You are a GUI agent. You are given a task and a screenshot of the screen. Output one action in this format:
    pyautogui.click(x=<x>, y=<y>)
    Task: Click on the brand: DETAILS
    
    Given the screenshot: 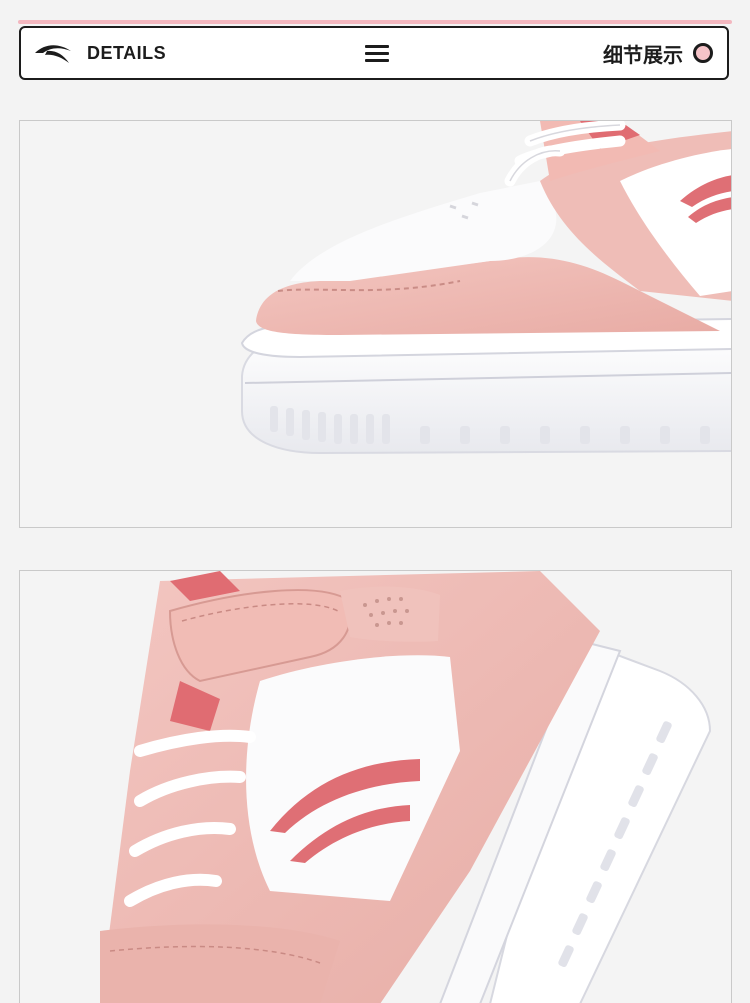 What is the action you would take?
    pyautogui.click(x=99, y=53)
    